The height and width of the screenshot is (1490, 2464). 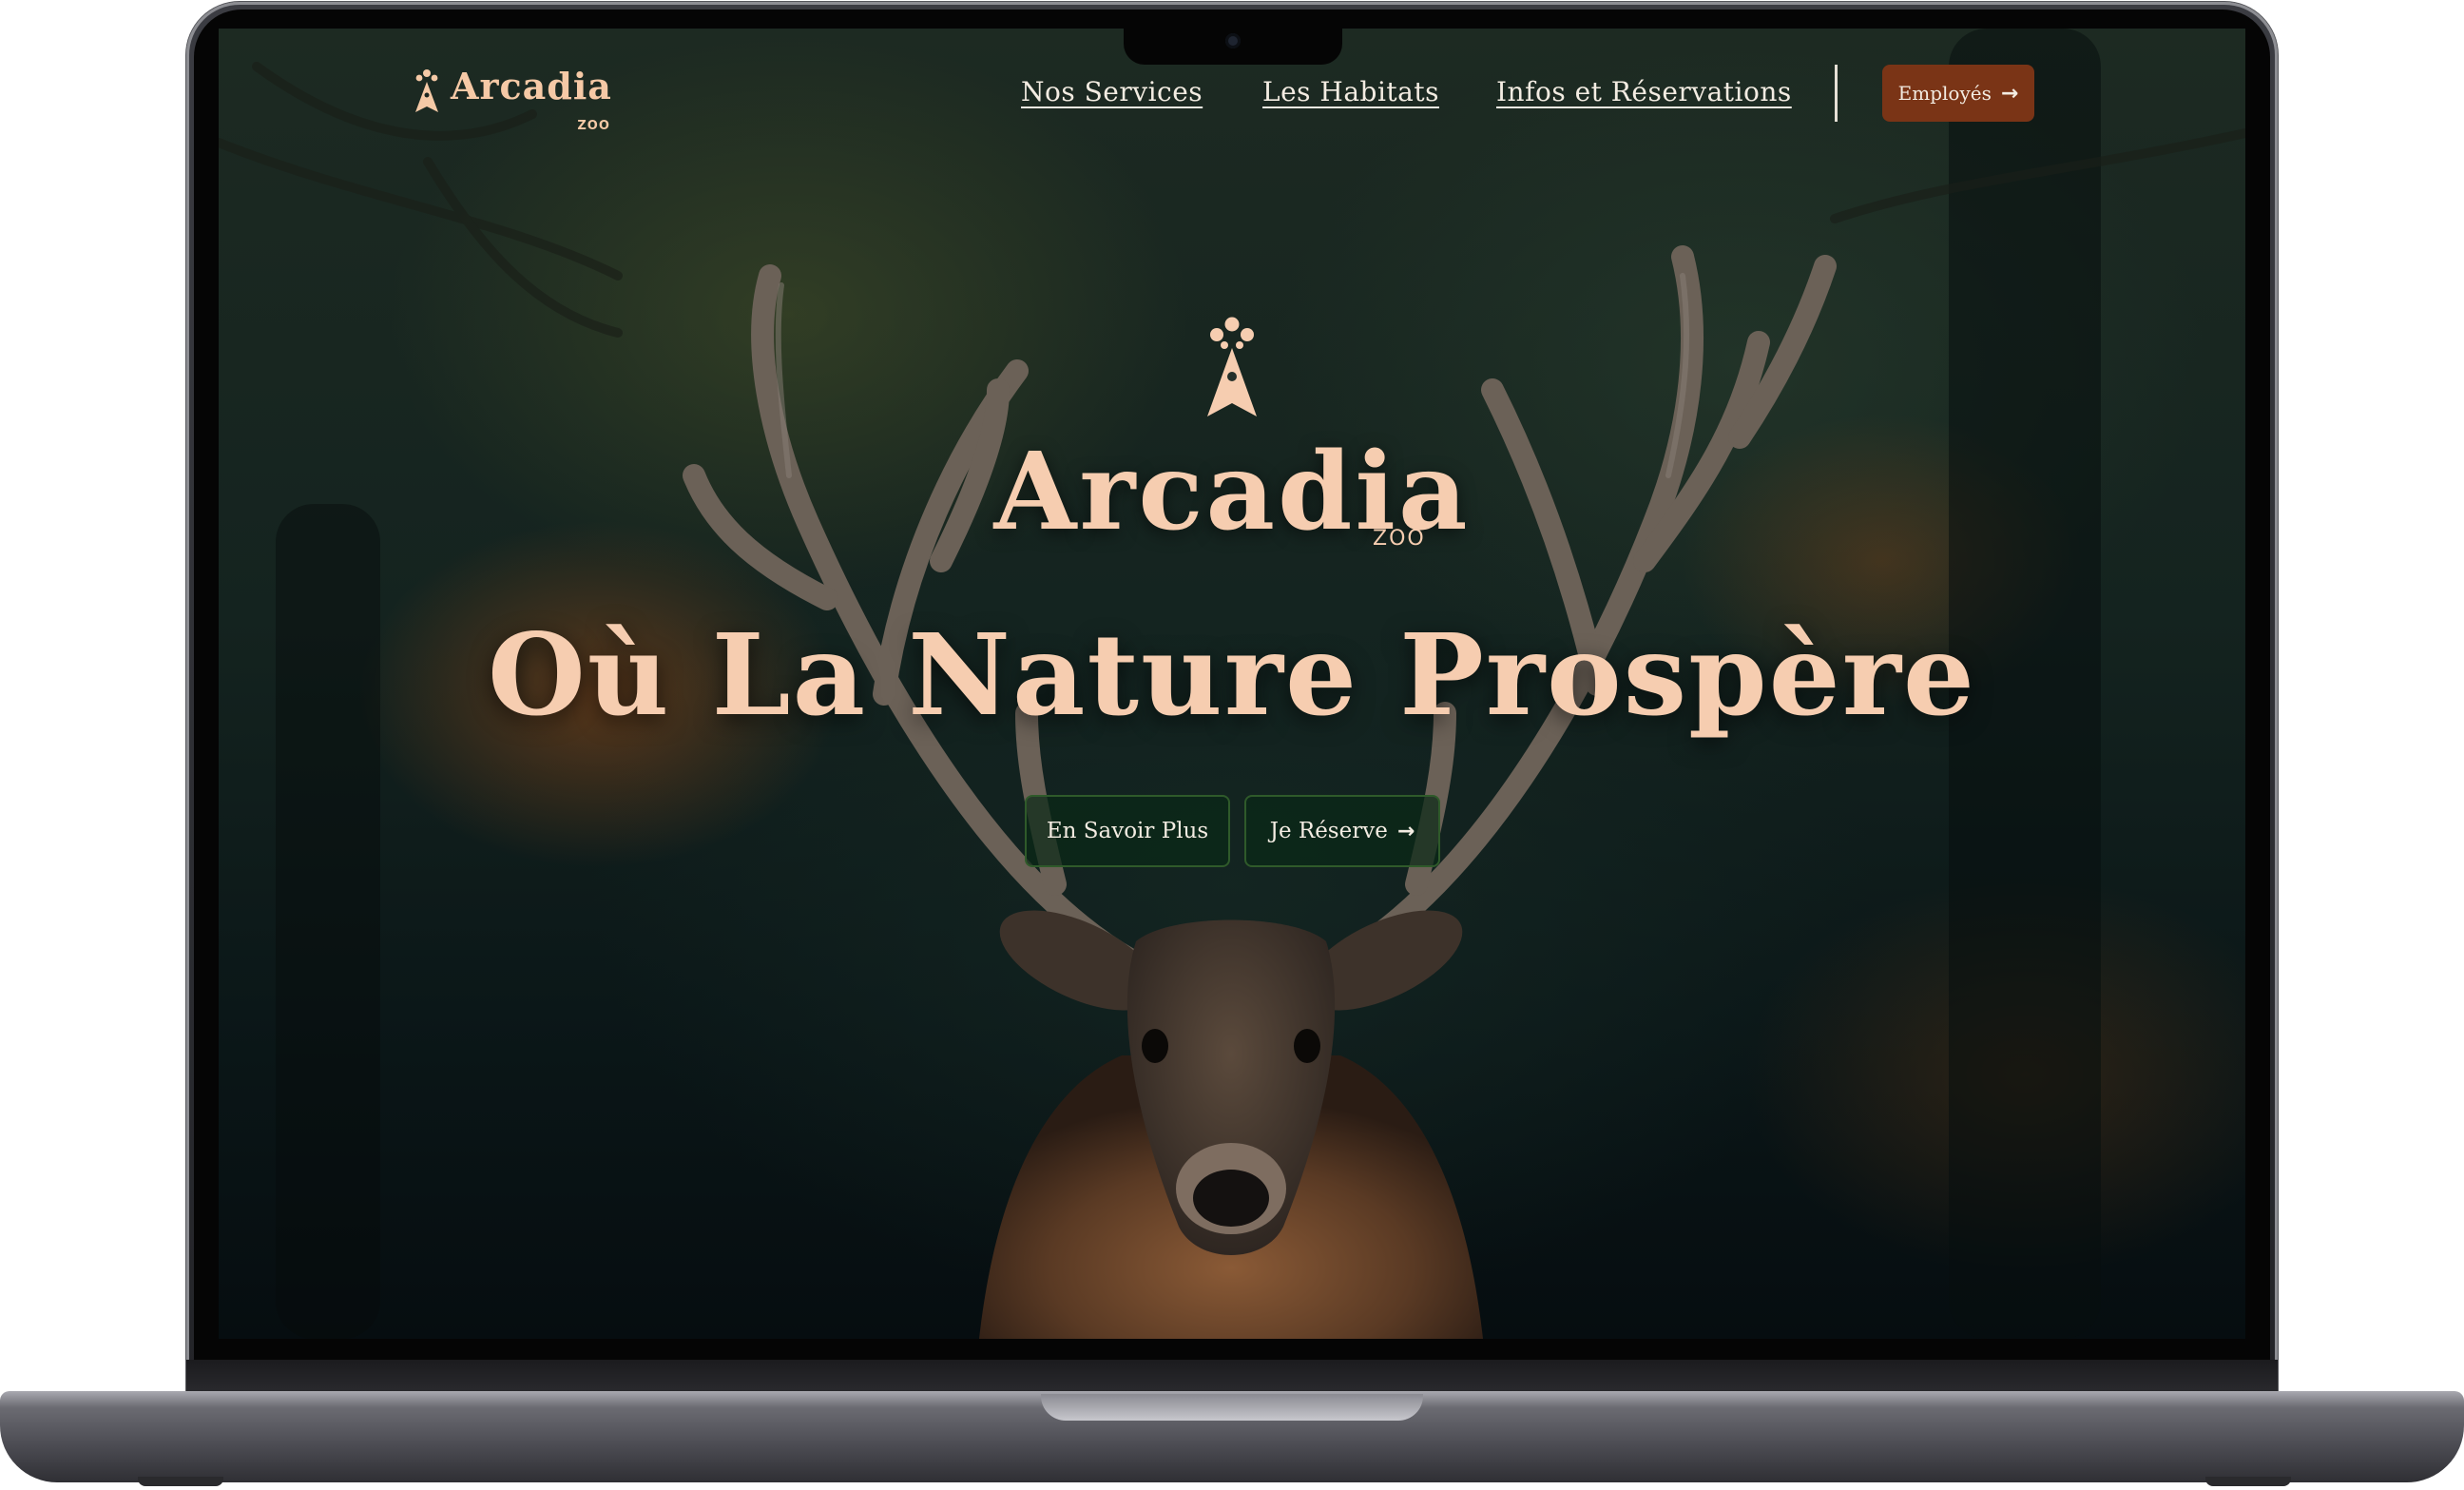 I want to click on learn-more-label: En Savoir Plus, so click(x=1127, y=831).